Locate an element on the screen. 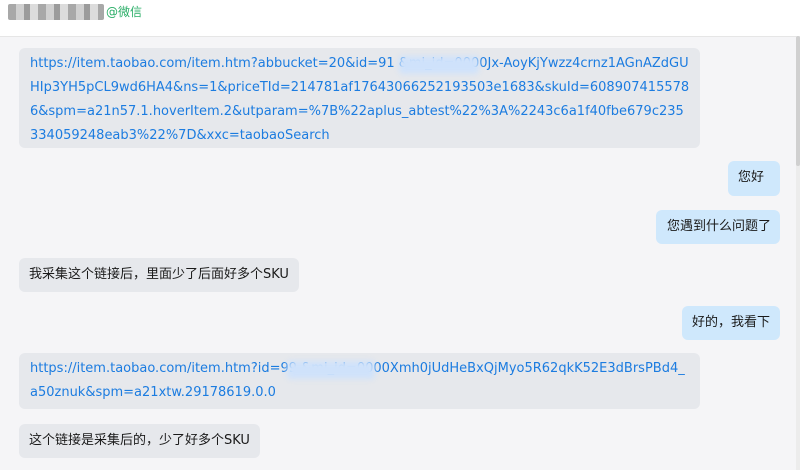  message-text: 我采集这个链接后，里面少了后面好多个SKU is located at coordinates (159, 274).